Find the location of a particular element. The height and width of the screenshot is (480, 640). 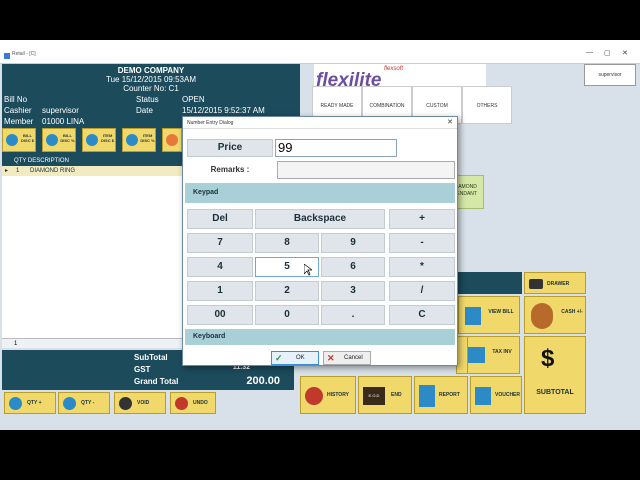

extra-function-button is located at coordinates (172, 140).